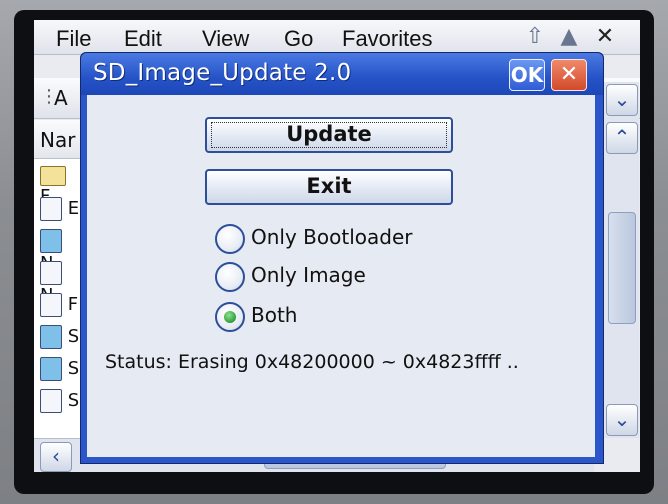 Image resolution: width=668 pixels, height=504 pixels. Describe the element at coordinates (51, 305) in the screenshot. I see `settings-file-icon` at that location.